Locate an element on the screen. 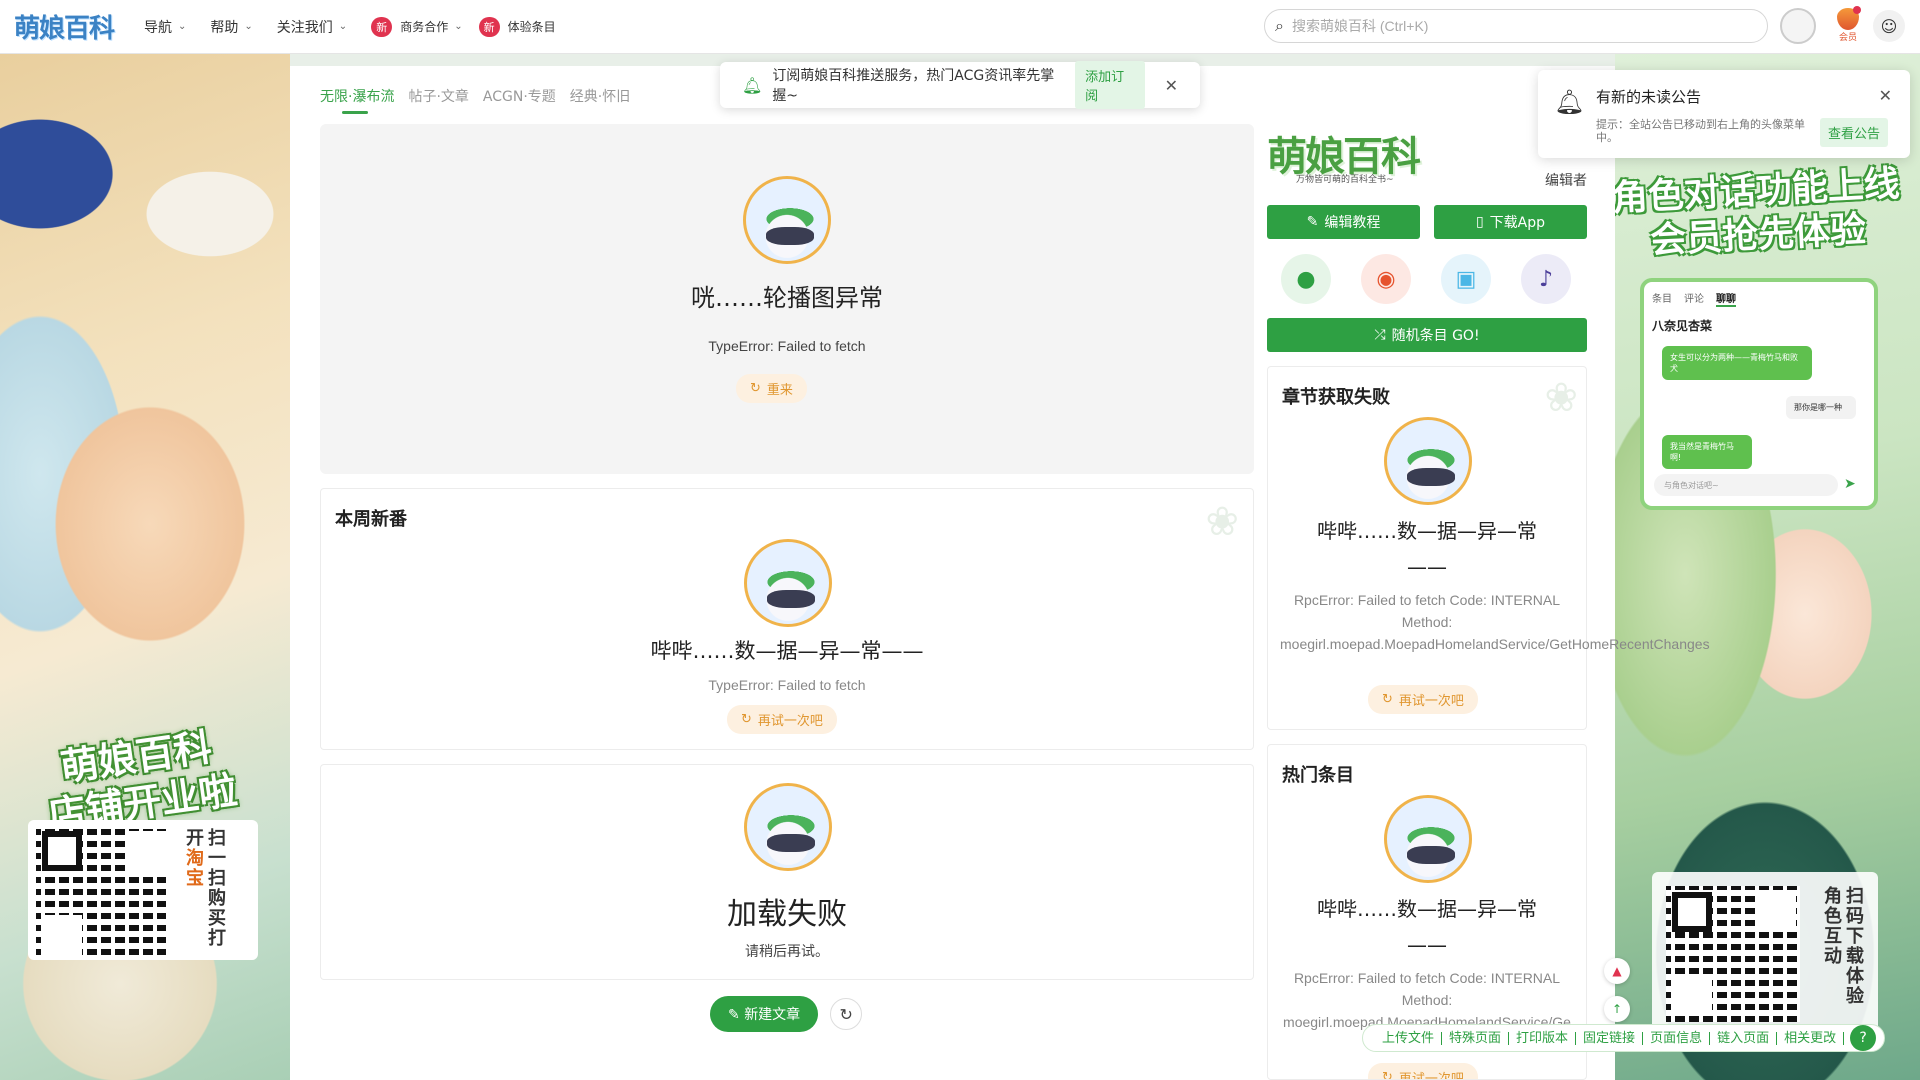  phone-character-name: 八奈见杏菜 is located at coordinates (1682, 326).